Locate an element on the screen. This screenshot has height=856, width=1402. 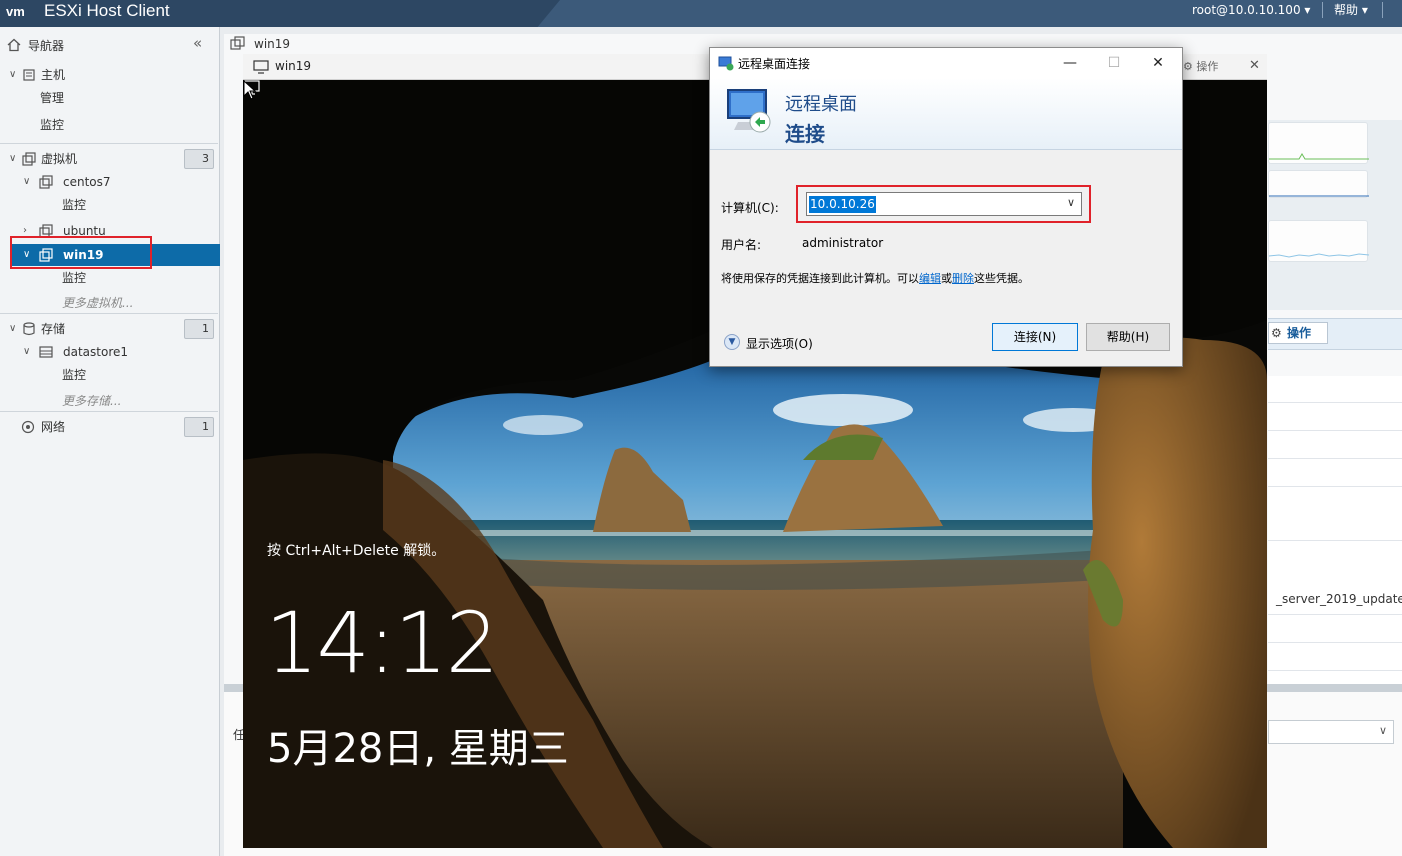
nav-item-win19-monitor: 监控 is located at coordinates (109, 278).